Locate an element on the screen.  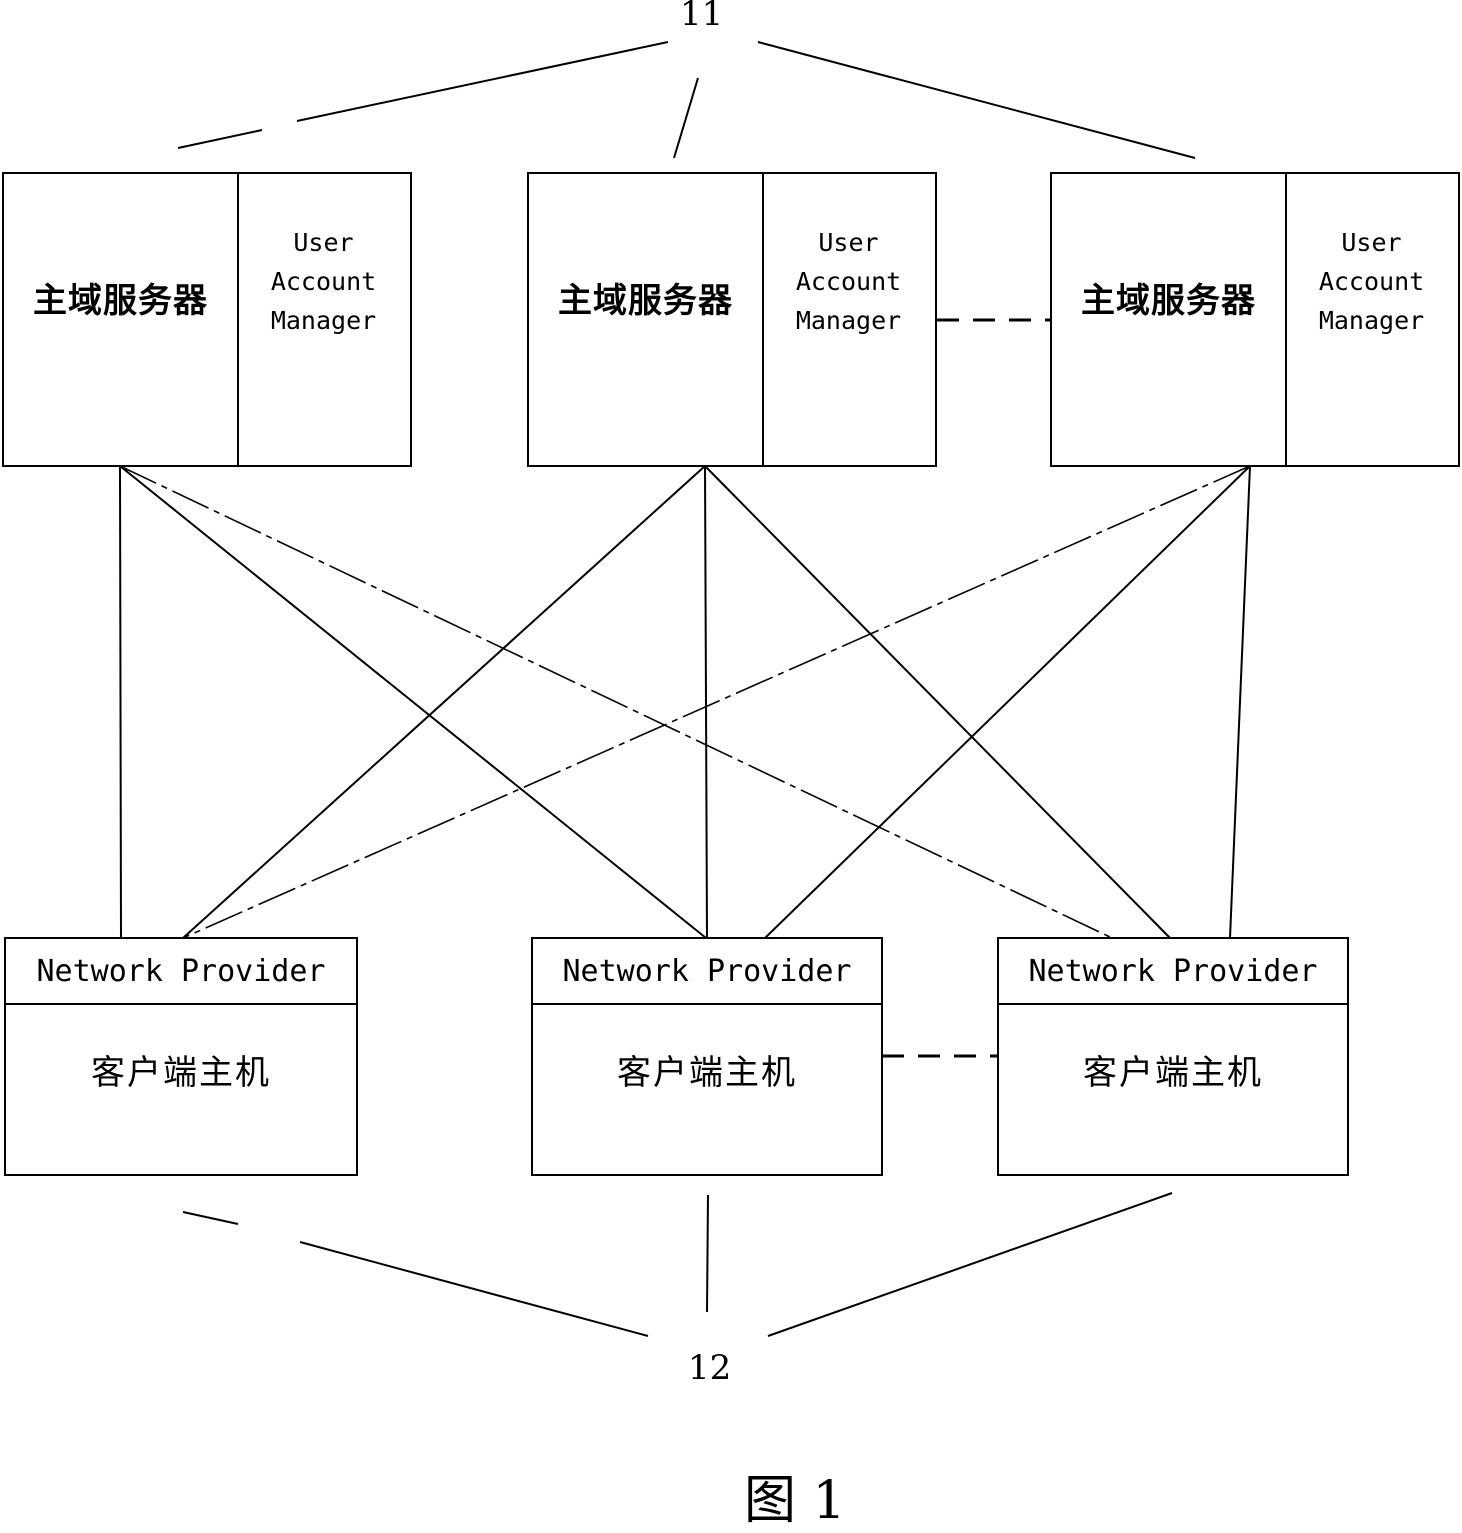
link-server2-client3 is located at coordinates (937, 702).